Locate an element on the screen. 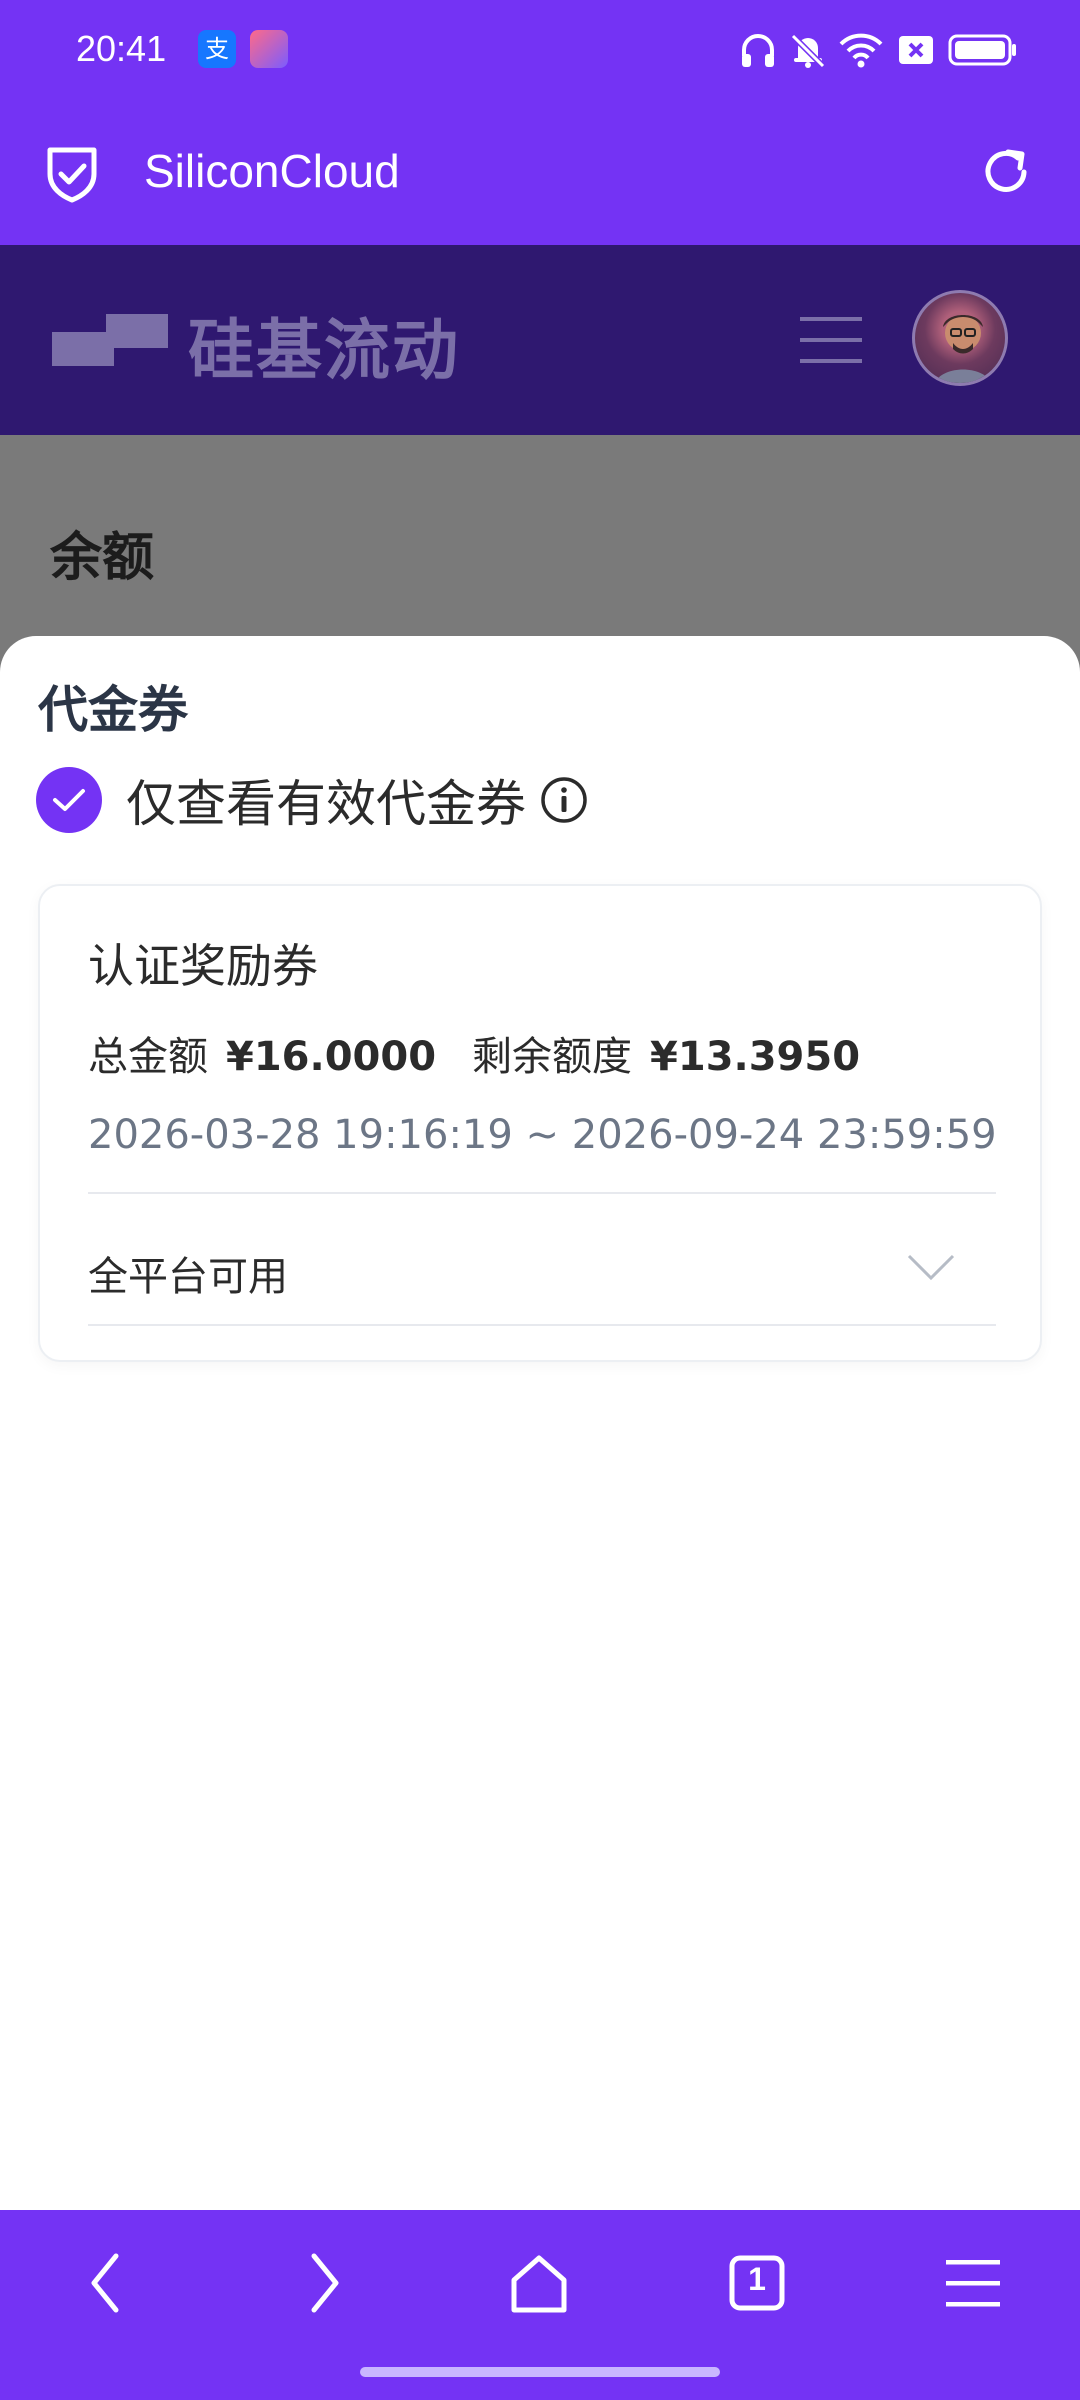 The width and height of the screenshot is (1080, 2400). voucher-amounts: 总金额 ¥16.0000 剩余额度 ¥13.3950 is located at coordinates (474, 1053).